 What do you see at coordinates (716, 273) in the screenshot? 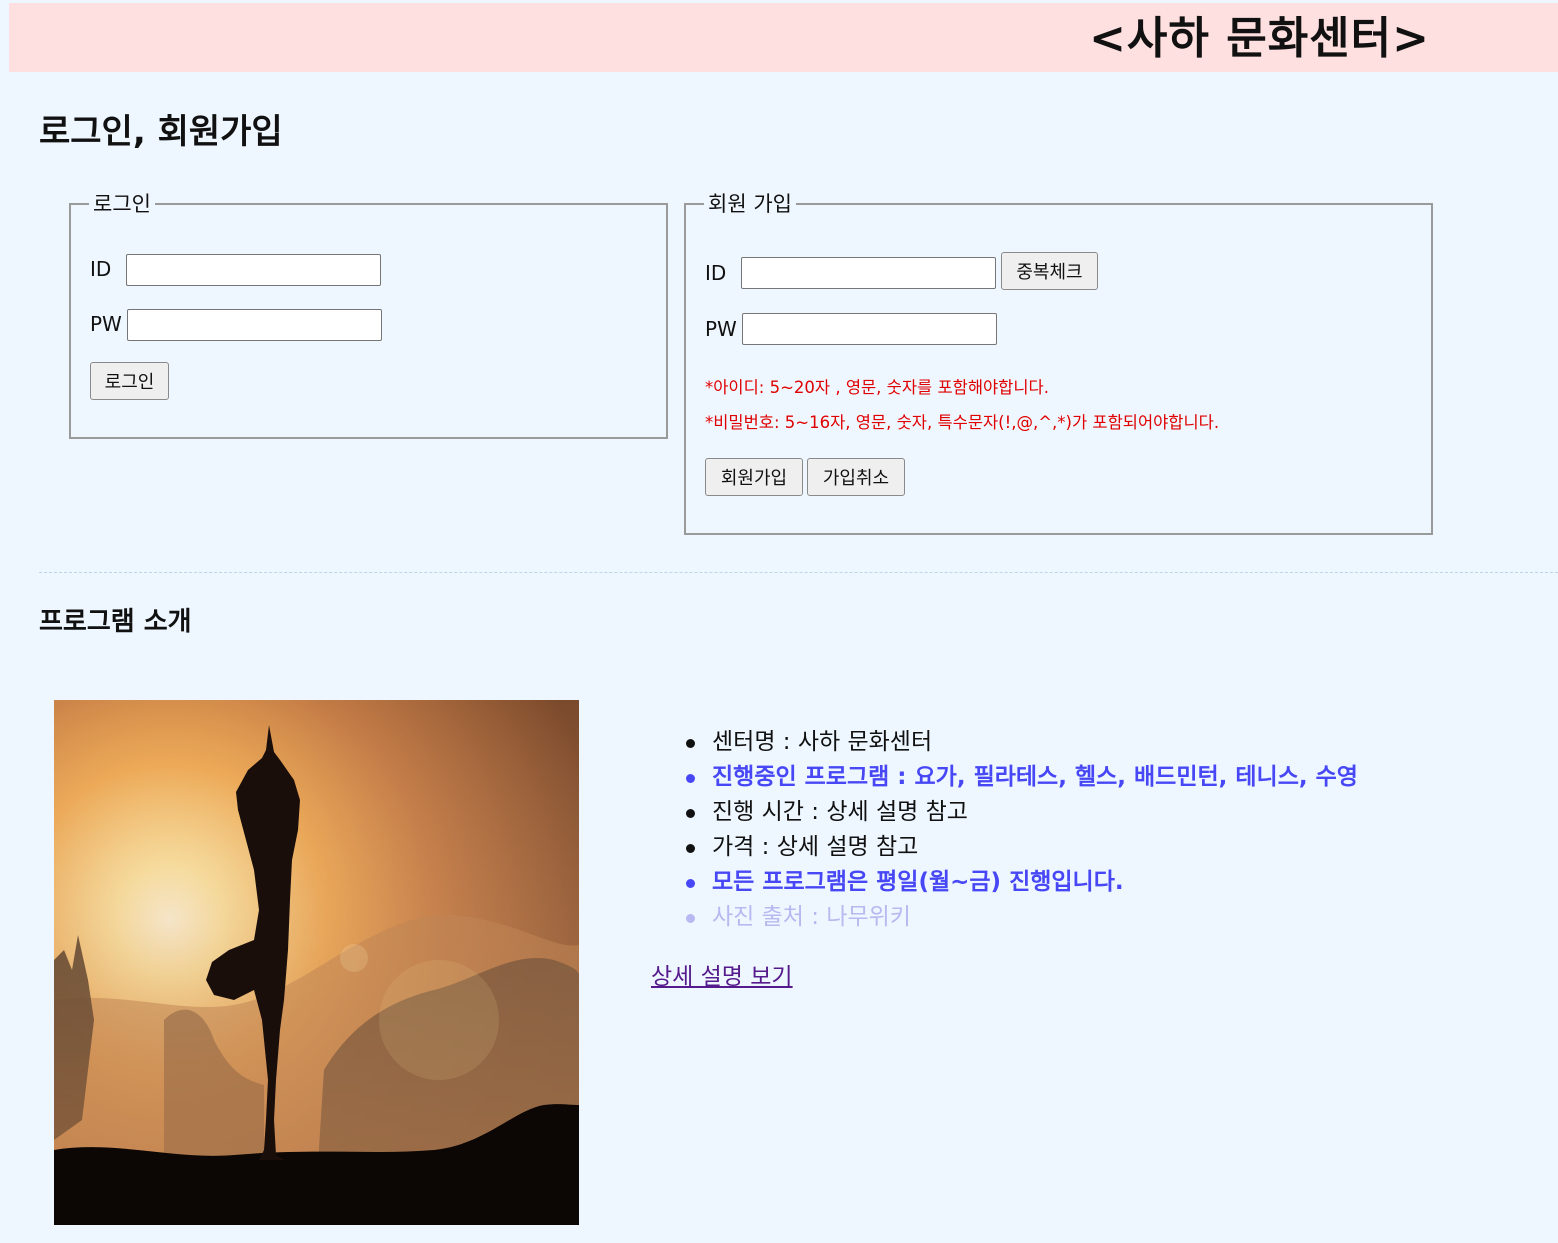
I see `signup-id-label: ID` at bounding box center [716, 273].